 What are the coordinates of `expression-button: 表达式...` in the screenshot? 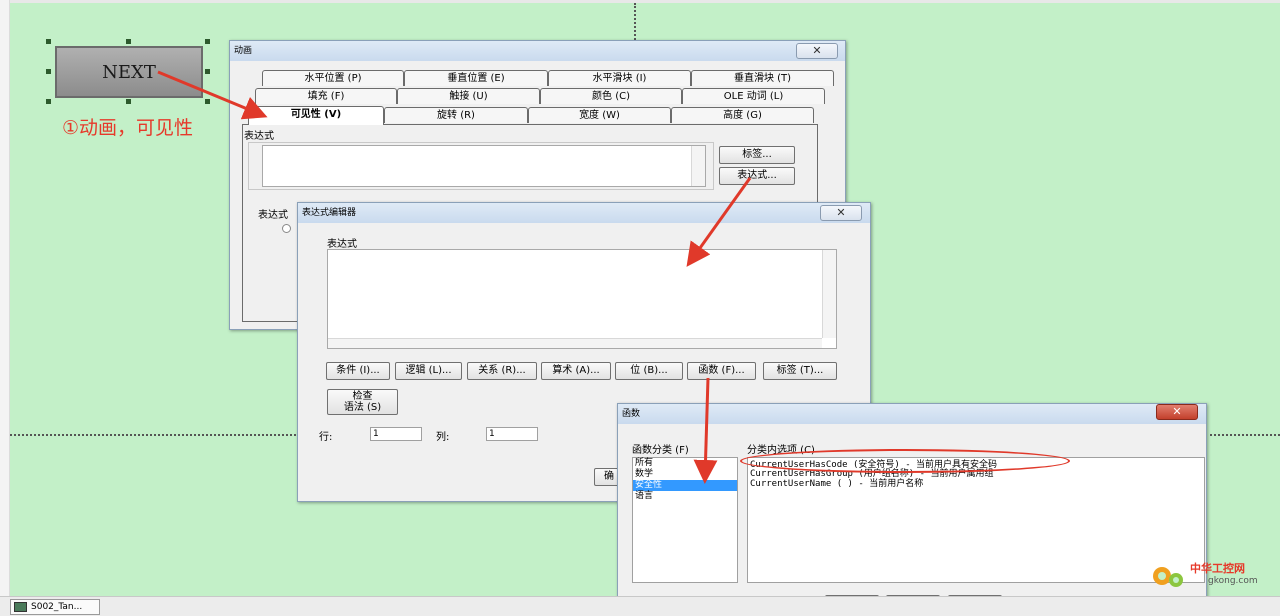 It's located at (757, 176).